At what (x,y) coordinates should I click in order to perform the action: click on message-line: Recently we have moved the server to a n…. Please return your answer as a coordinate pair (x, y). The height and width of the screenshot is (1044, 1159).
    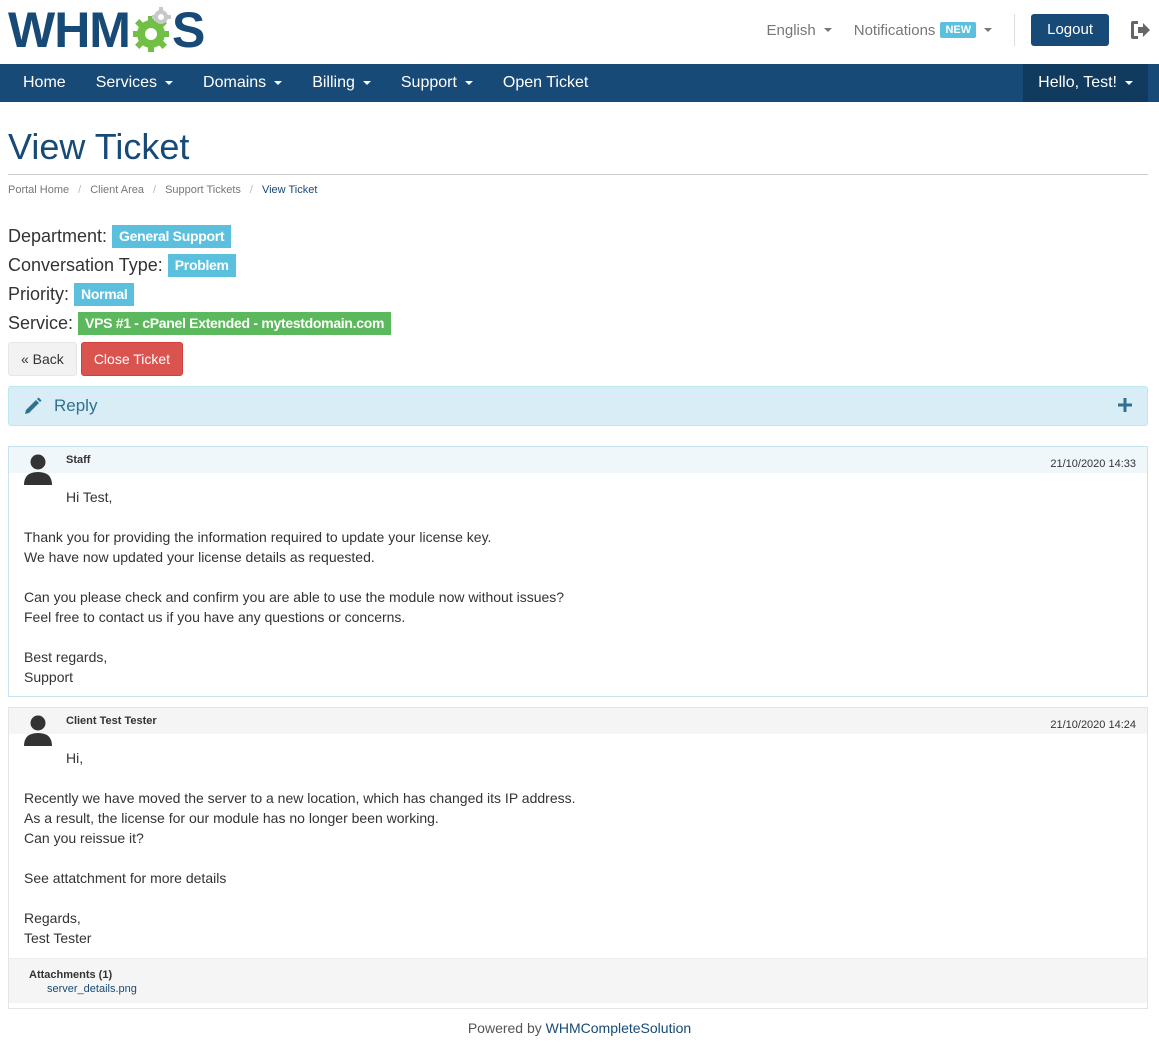
    Looking at the image, I should click on (300, 798).